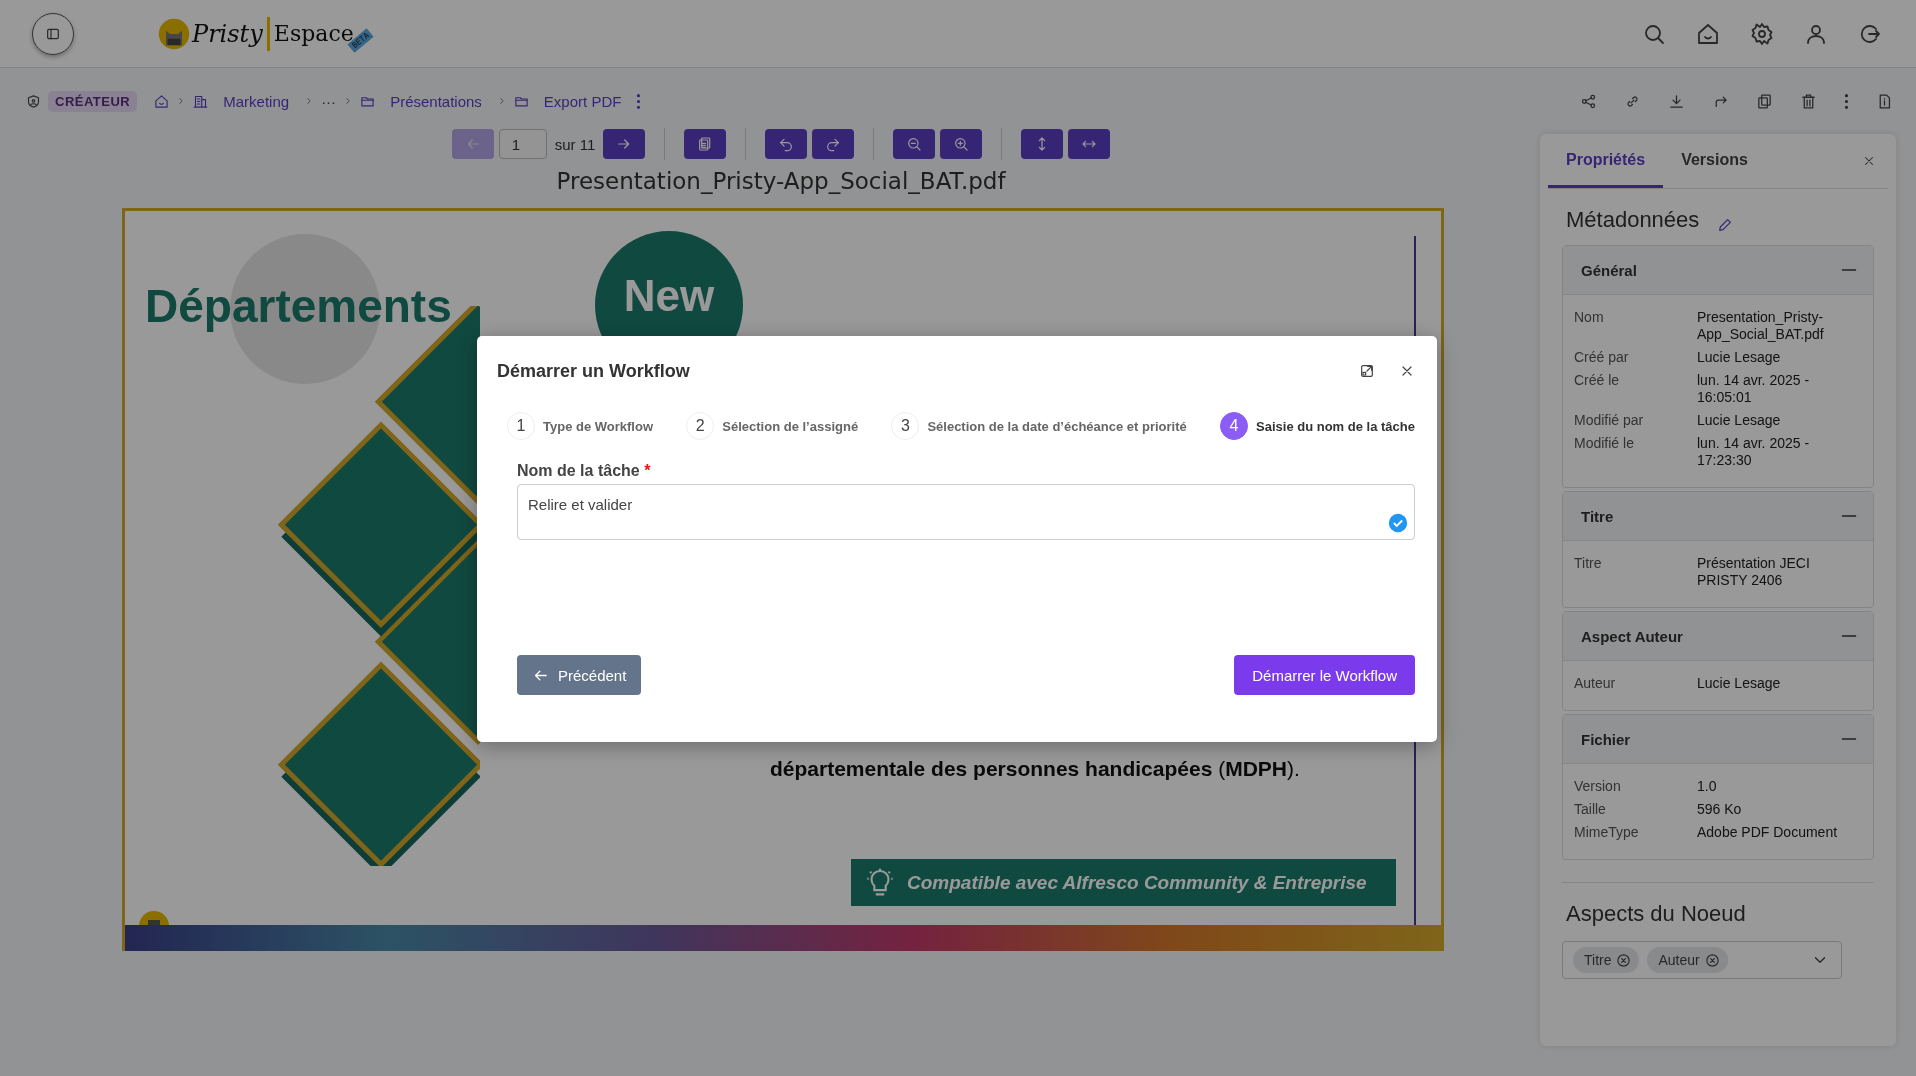 The width and height of the screenshot is (1916, 1076). I want to click on section-title: Titre, so click(1597, 516).